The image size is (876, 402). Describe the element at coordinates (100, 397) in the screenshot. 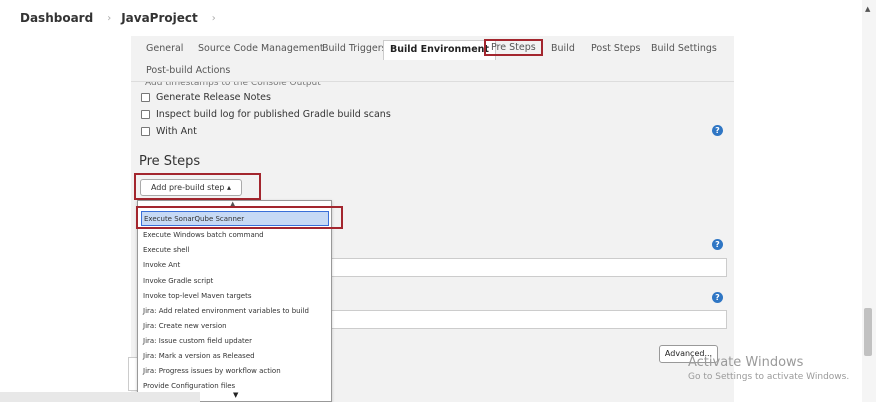

I see `horizontal-scrollbar` at that location.